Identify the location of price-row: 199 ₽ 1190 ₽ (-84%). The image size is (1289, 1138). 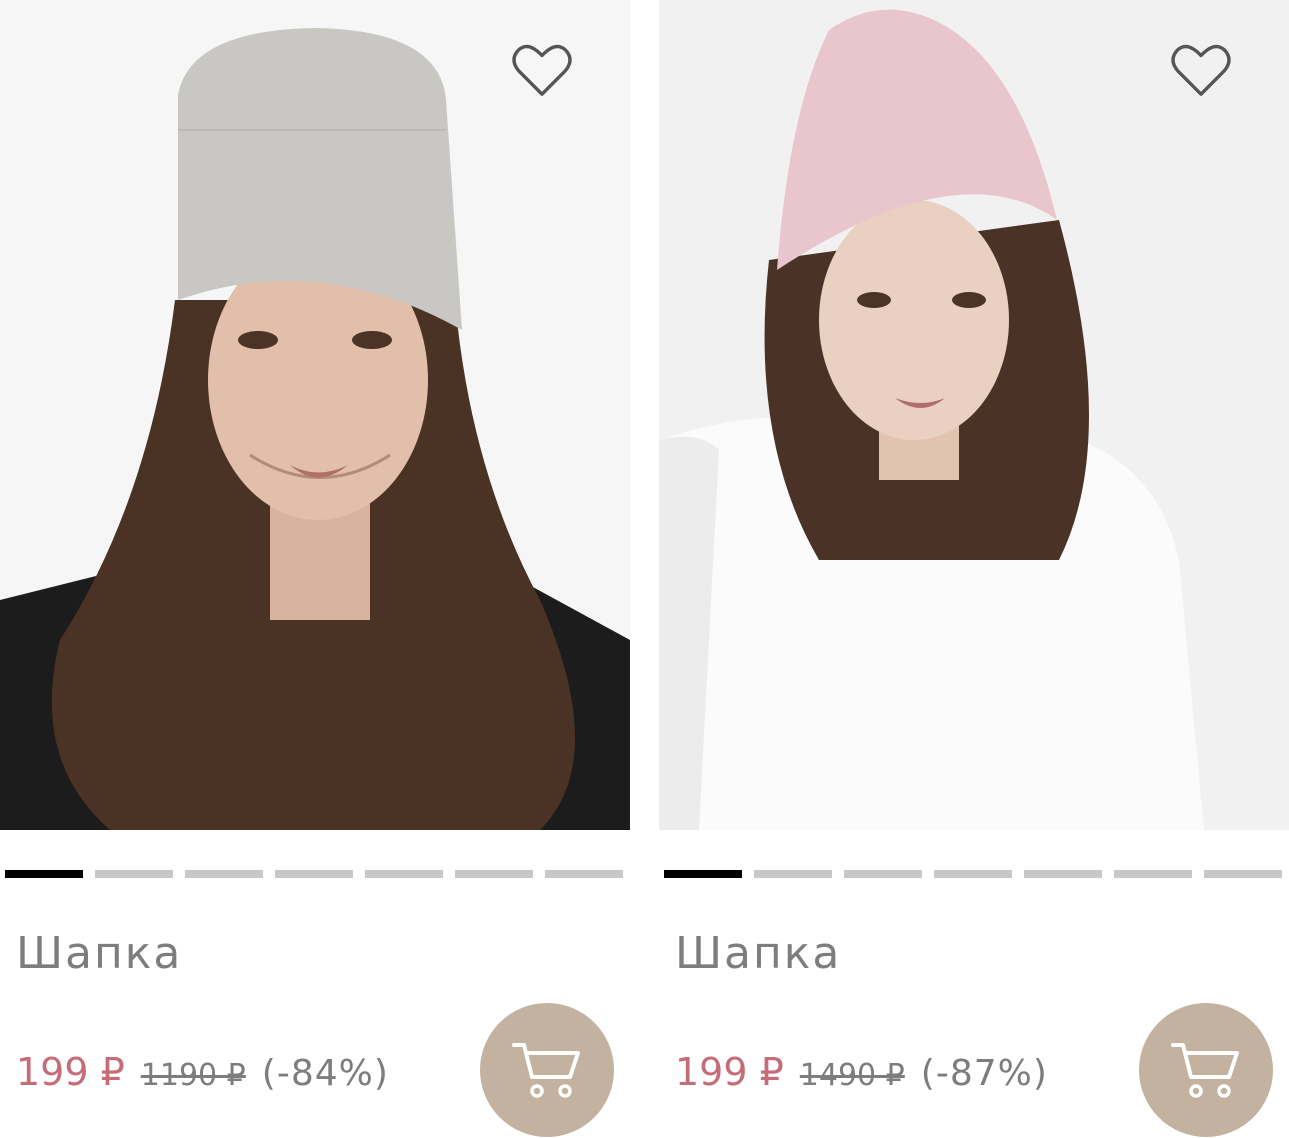
(202, 1072).